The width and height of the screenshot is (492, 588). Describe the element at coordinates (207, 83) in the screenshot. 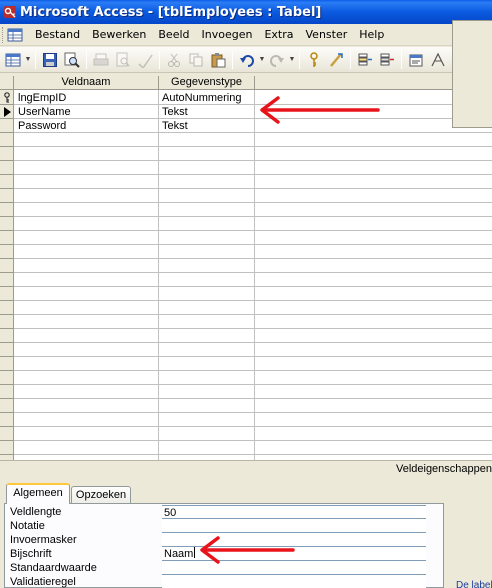

I see `column-header-gegevenstype: Gegevenstype` at that location.